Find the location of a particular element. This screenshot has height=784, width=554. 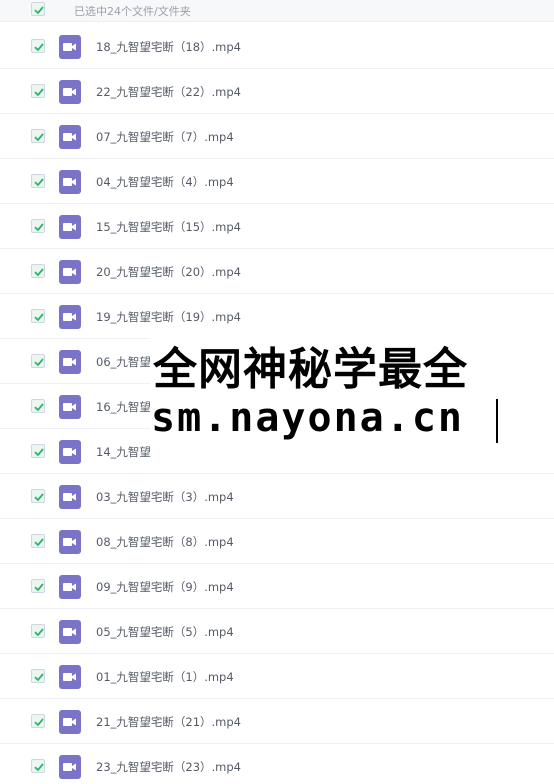

watermark-url: sm.nayona.cn is located at coordinates (307, 418).